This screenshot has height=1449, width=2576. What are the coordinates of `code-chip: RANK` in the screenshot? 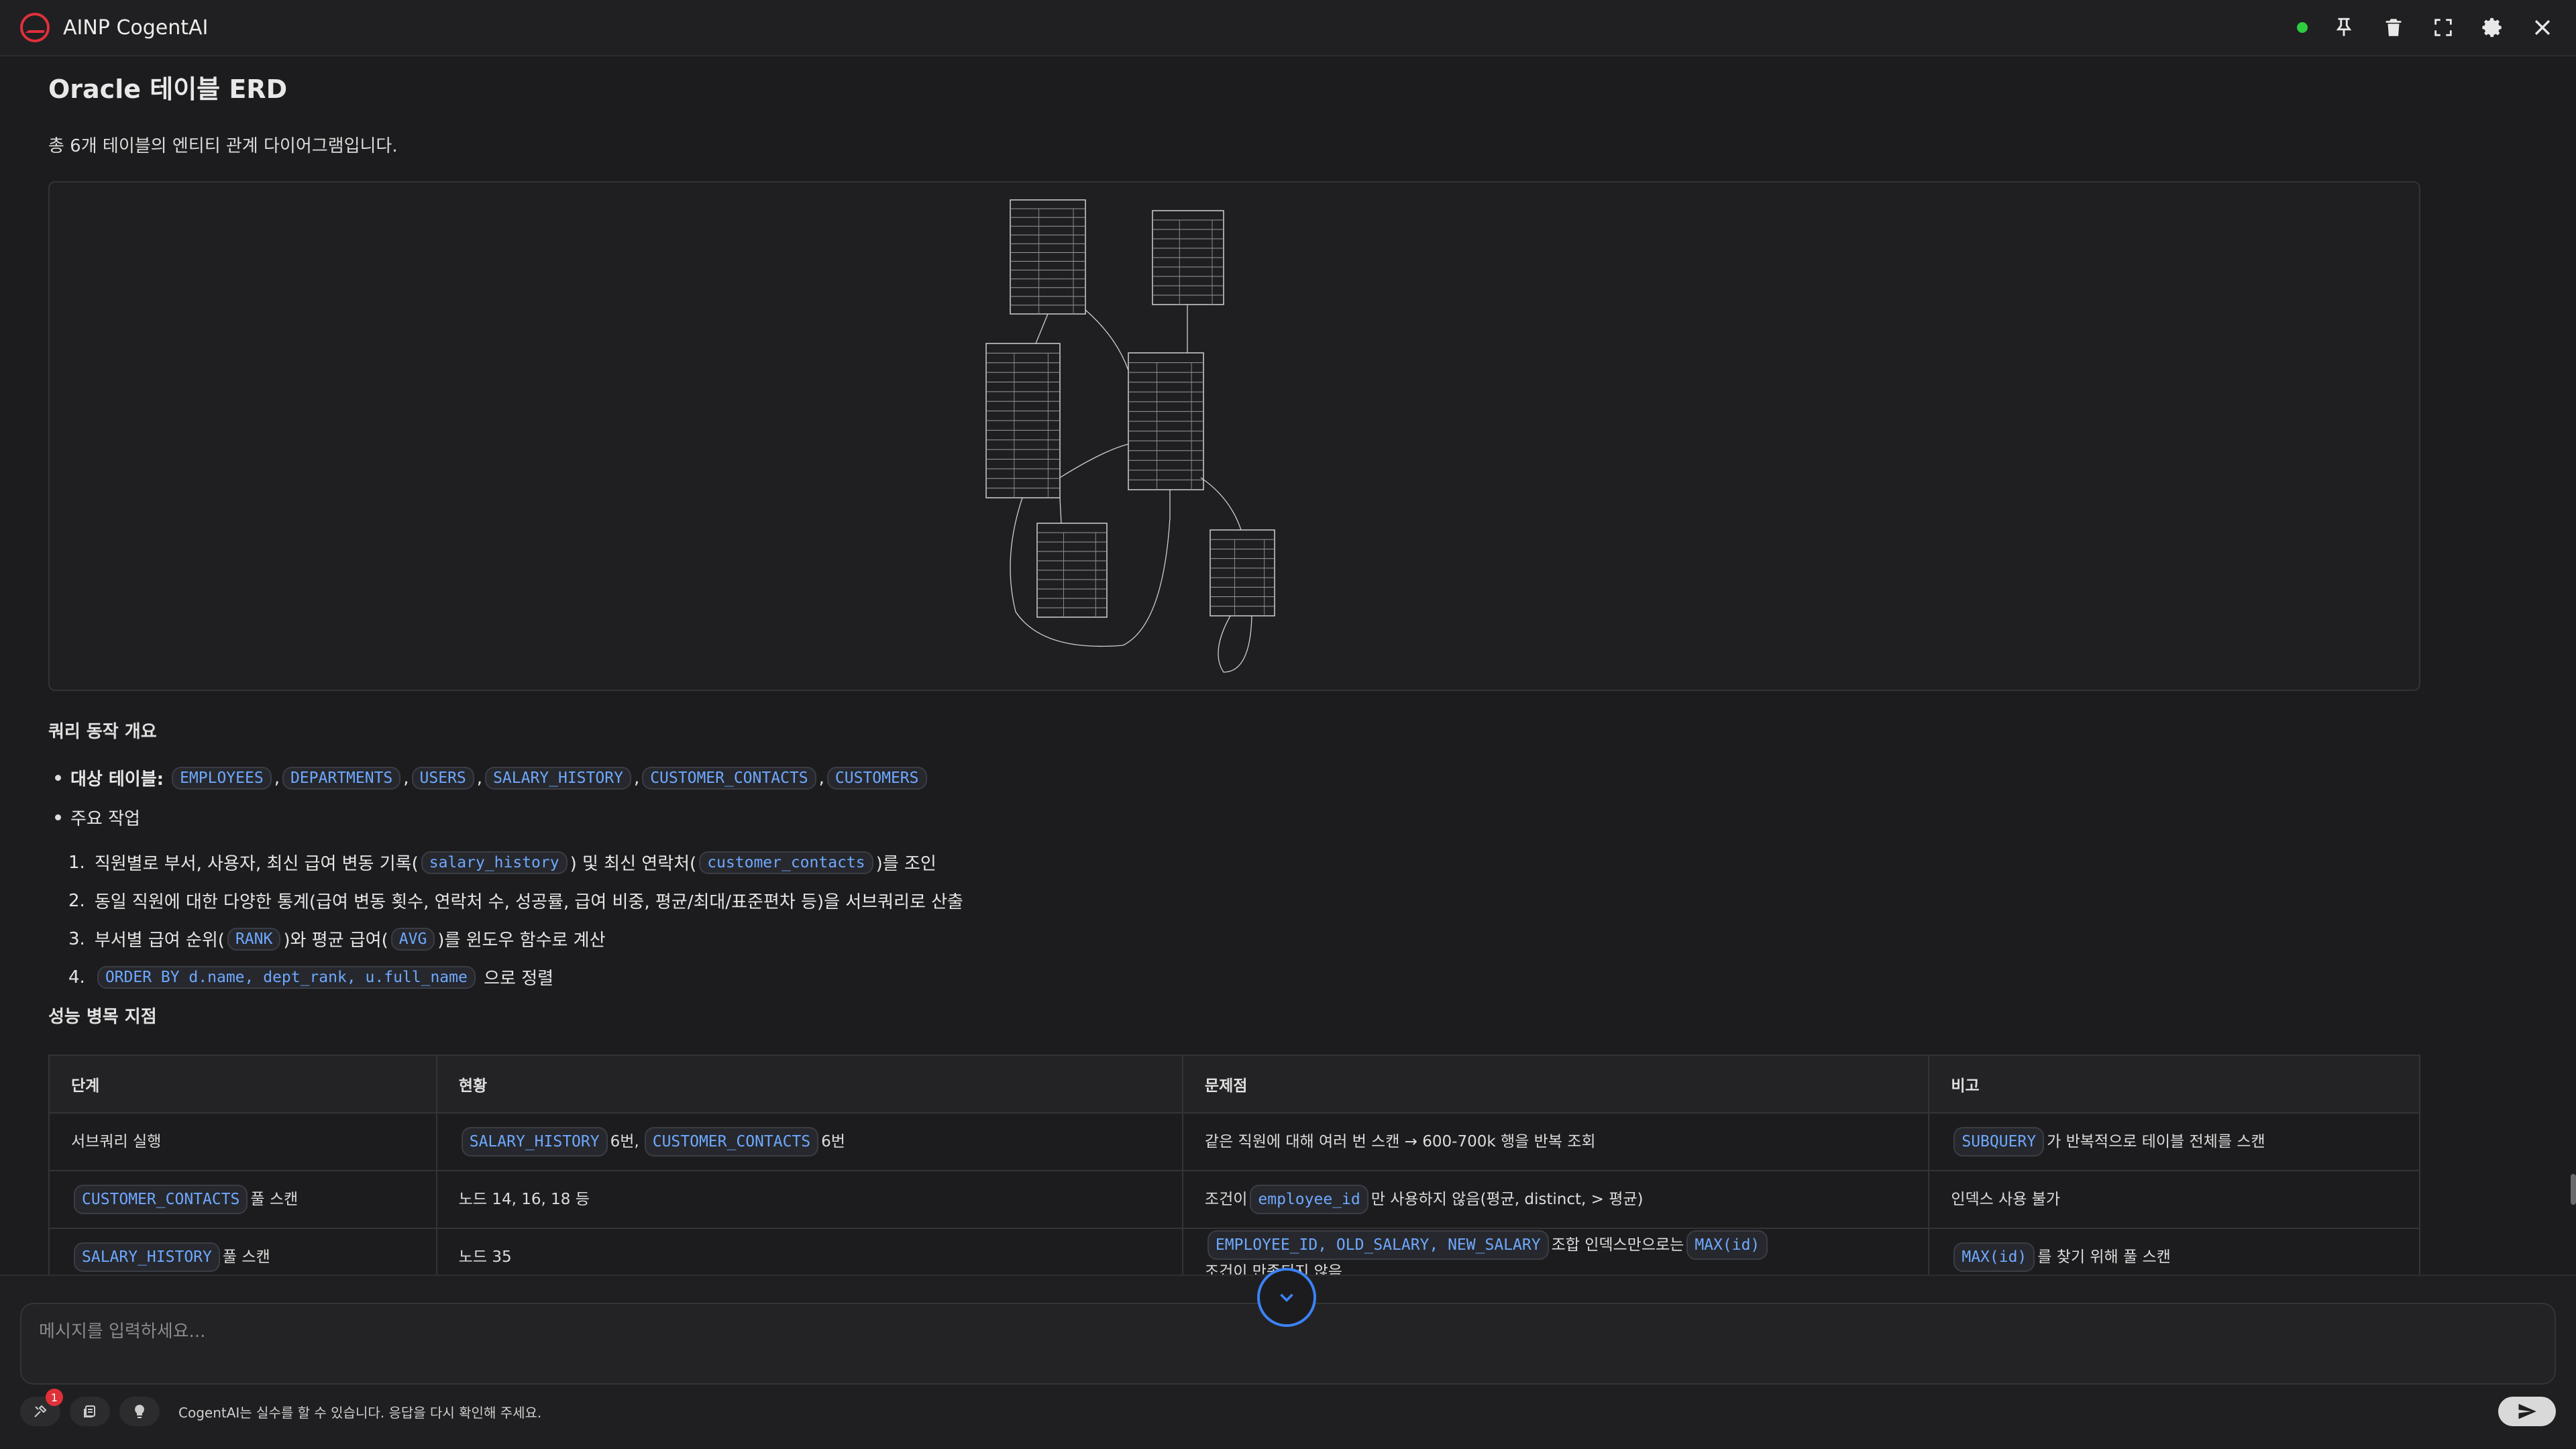 It's located at (254, 939).